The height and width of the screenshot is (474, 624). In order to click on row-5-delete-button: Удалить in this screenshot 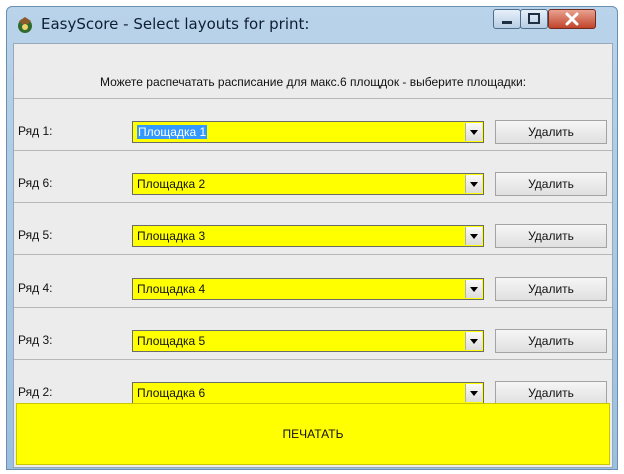, I will do `click(551, 341)`.